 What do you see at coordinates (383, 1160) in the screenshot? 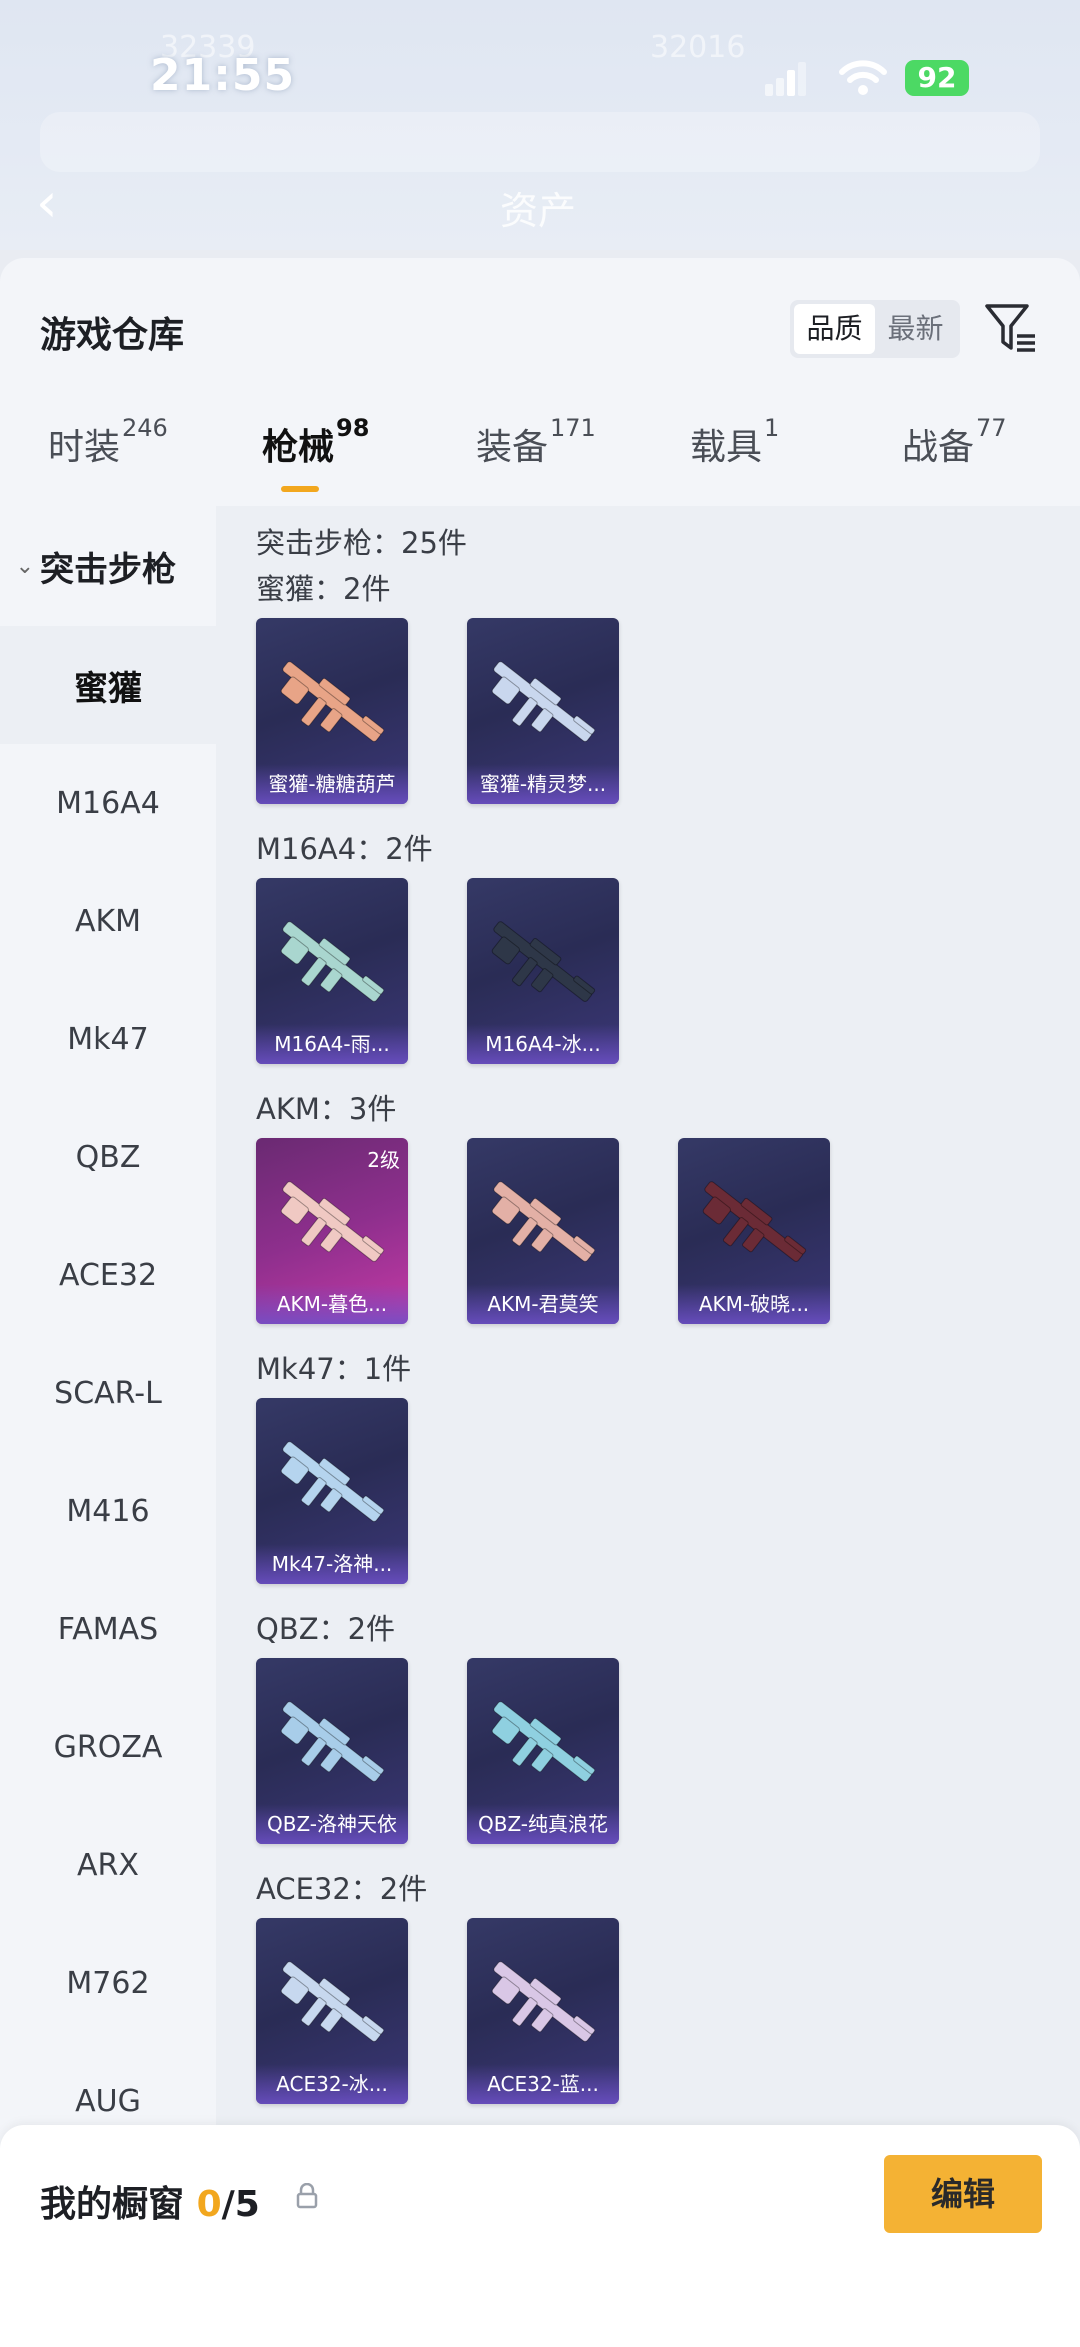
I see `tier-badge: 2级` at bounding box center [383, 1160].